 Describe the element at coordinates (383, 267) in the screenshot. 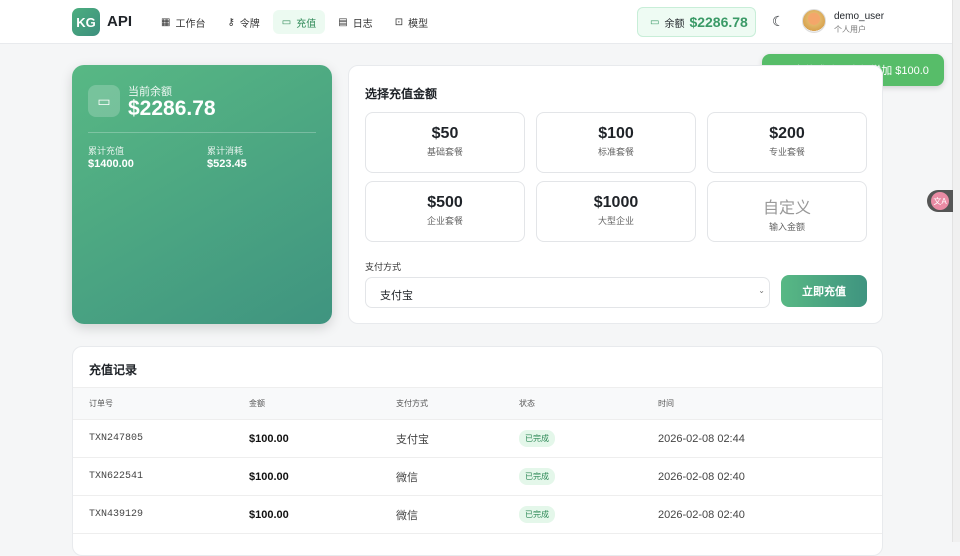

I see `payment-label: 支付方式` at that location.